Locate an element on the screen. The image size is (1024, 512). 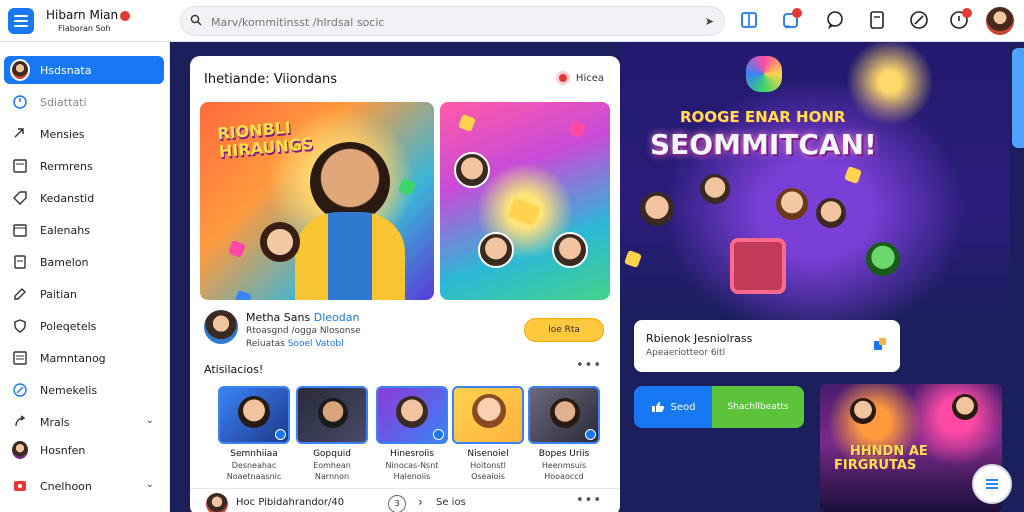
book-icon is located at coordinates (749, 20).